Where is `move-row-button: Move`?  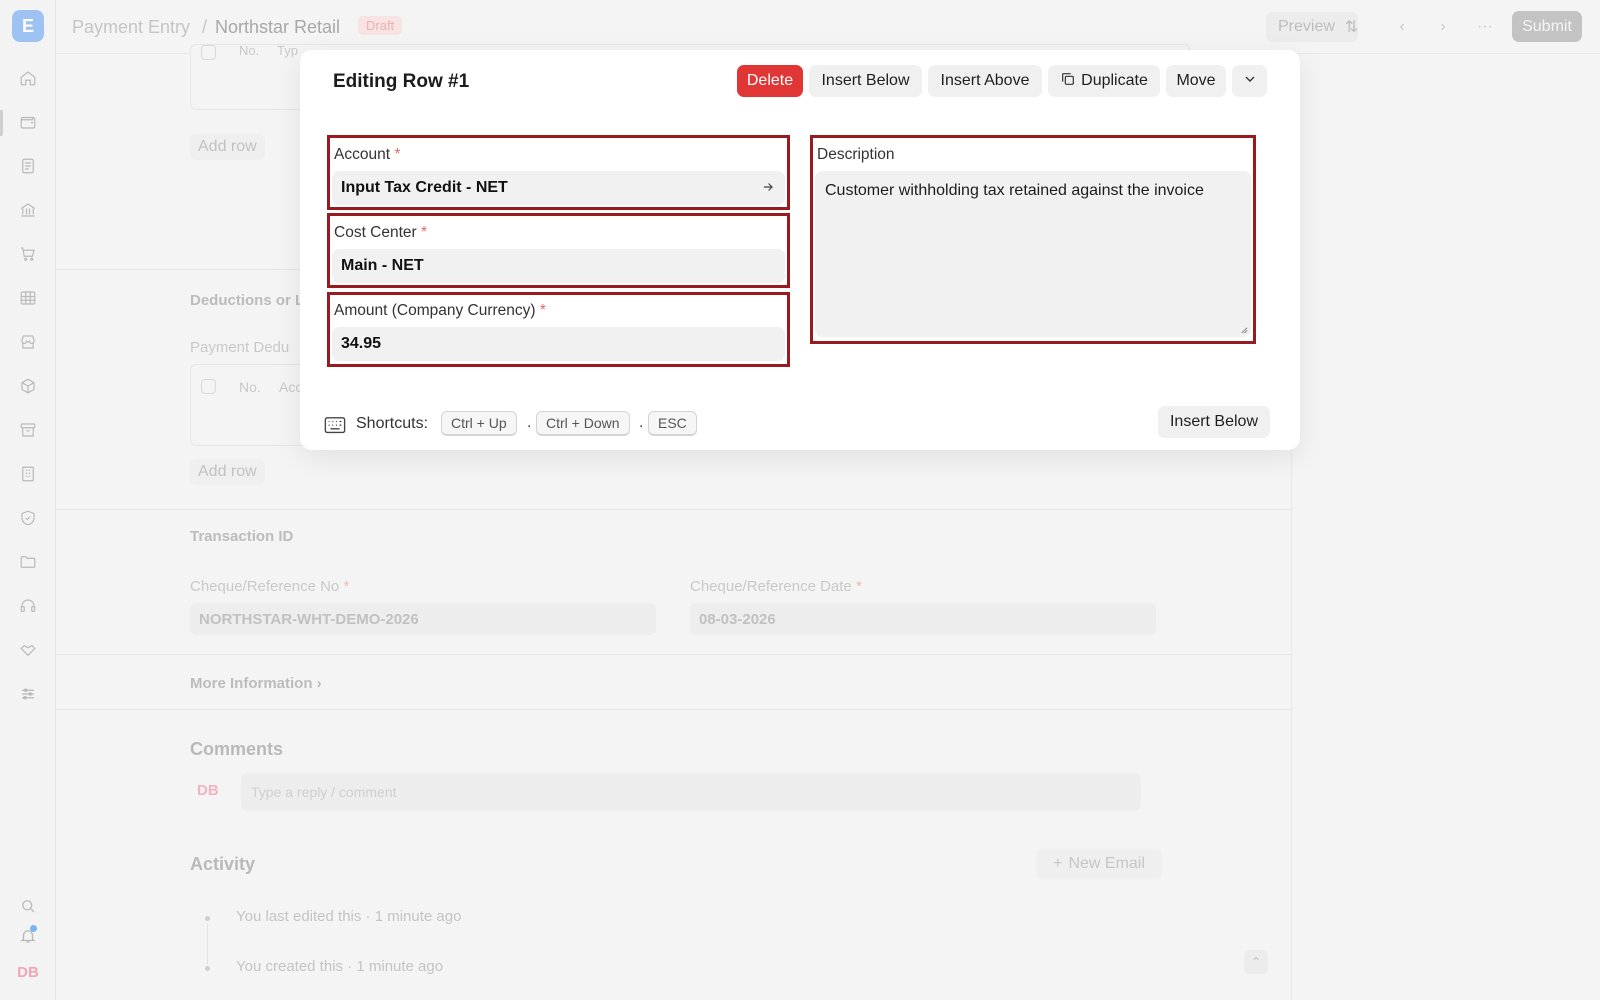 move-row-button: Move is located at coordinates (1196, 81).